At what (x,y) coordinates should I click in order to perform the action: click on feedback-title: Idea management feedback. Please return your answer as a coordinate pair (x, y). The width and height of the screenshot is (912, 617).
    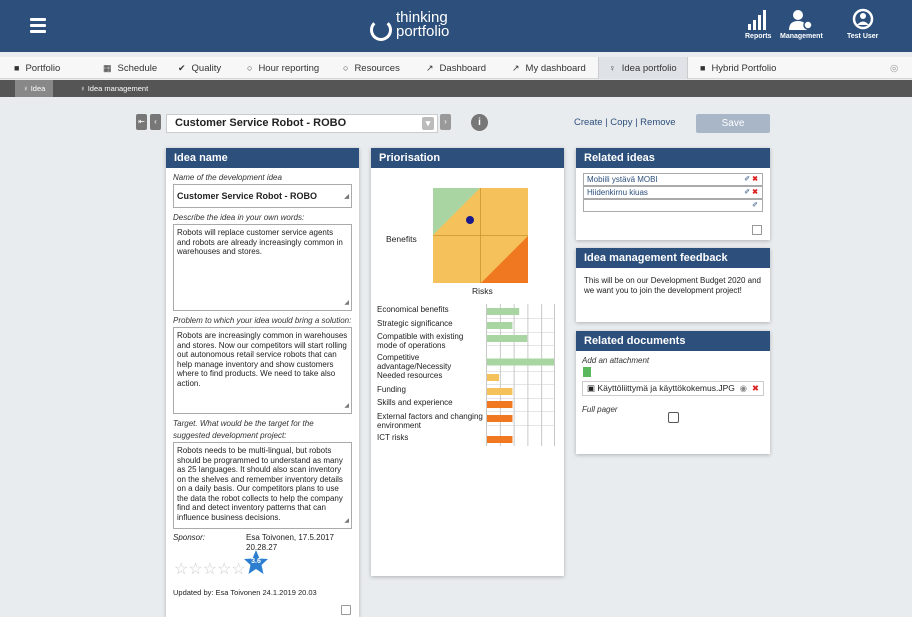
    Looking at the image, I should click on (673, 258).